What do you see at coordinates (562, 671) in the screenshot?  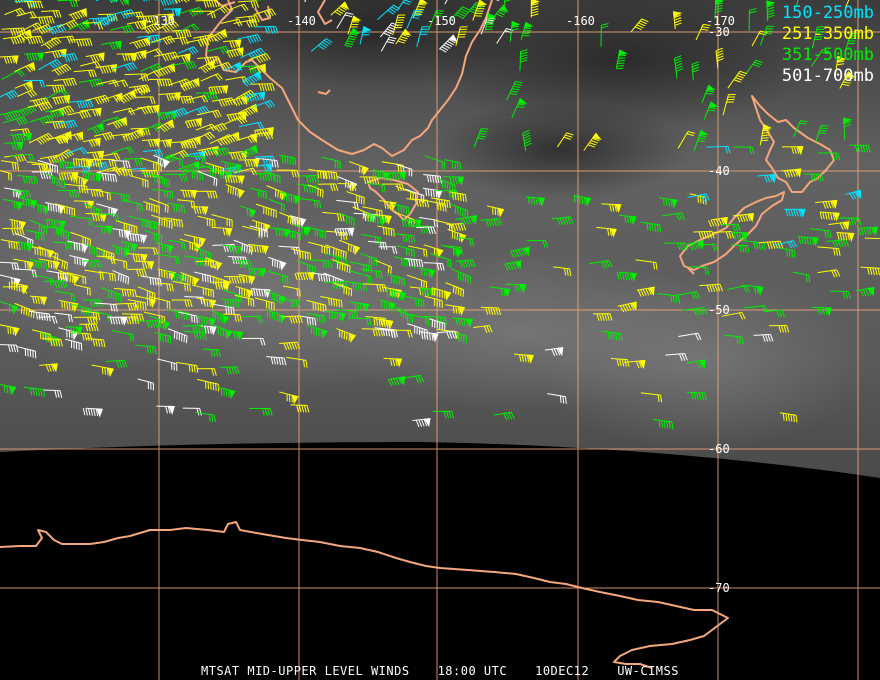 I see `caption-date: 10DEC12` at bounding box center [562, 671].